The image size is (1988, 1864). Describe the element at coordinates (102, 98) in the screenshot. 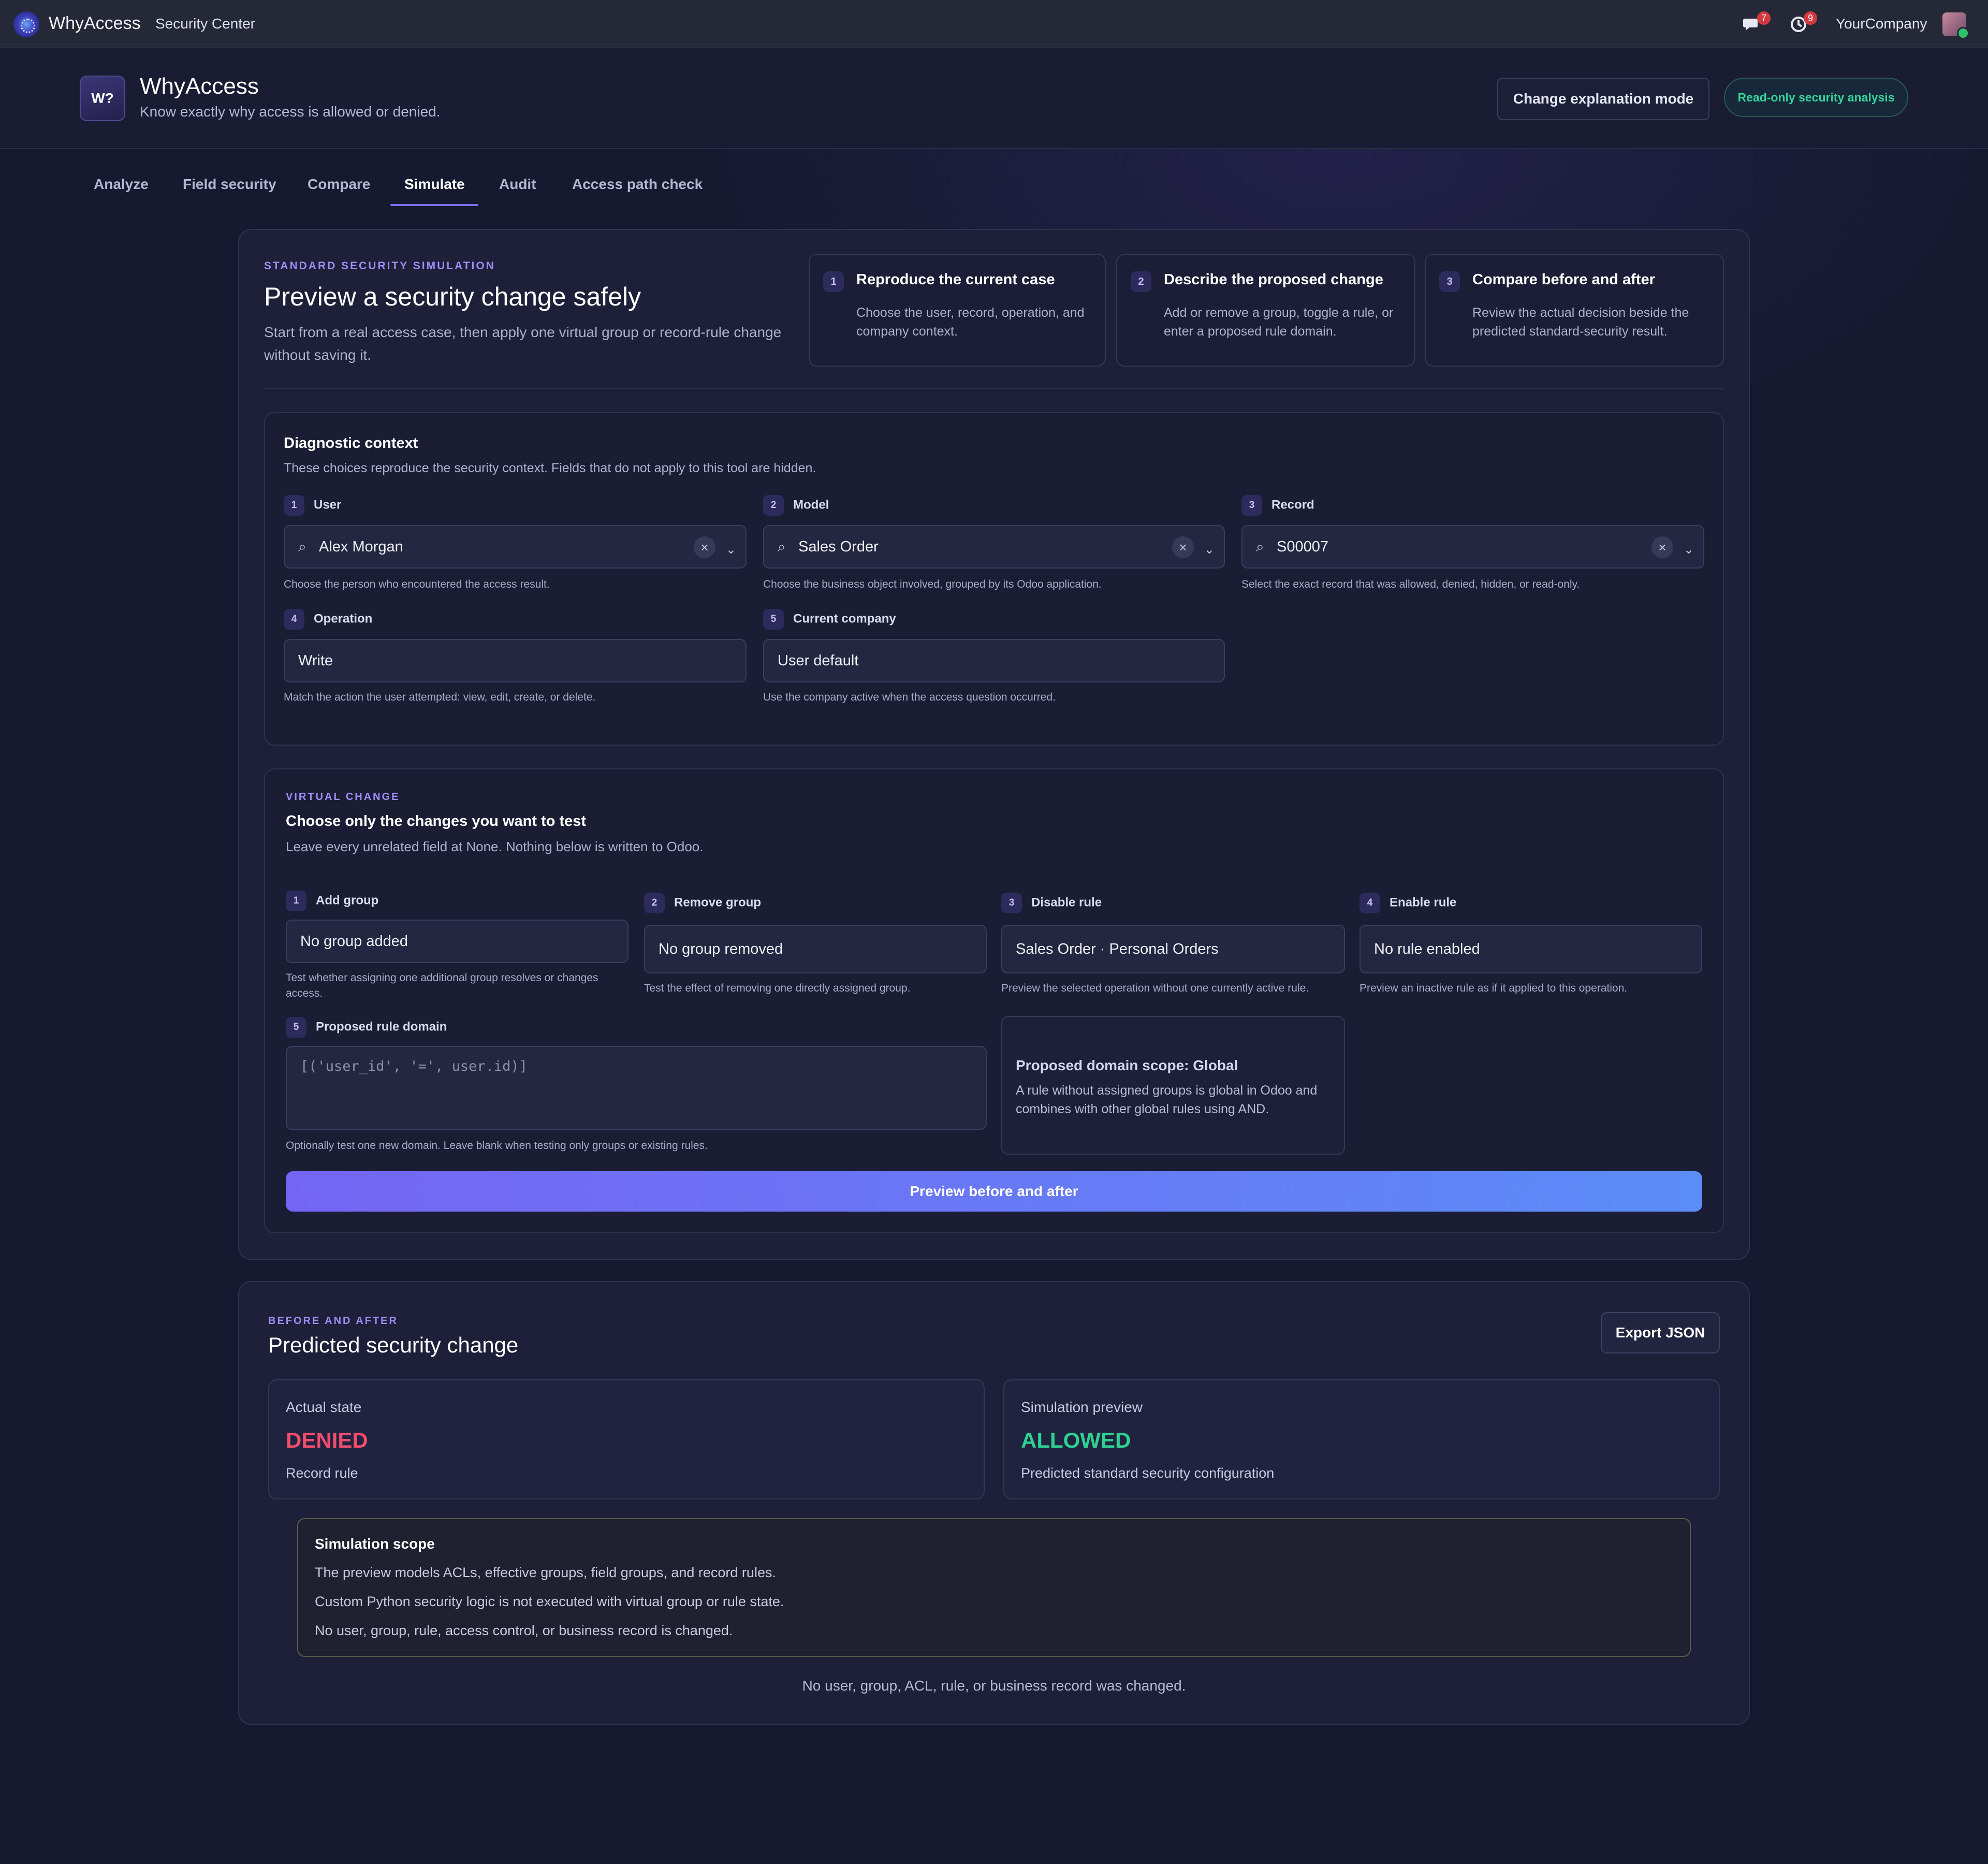

I see `whyaccess-logo: W?` at that location.